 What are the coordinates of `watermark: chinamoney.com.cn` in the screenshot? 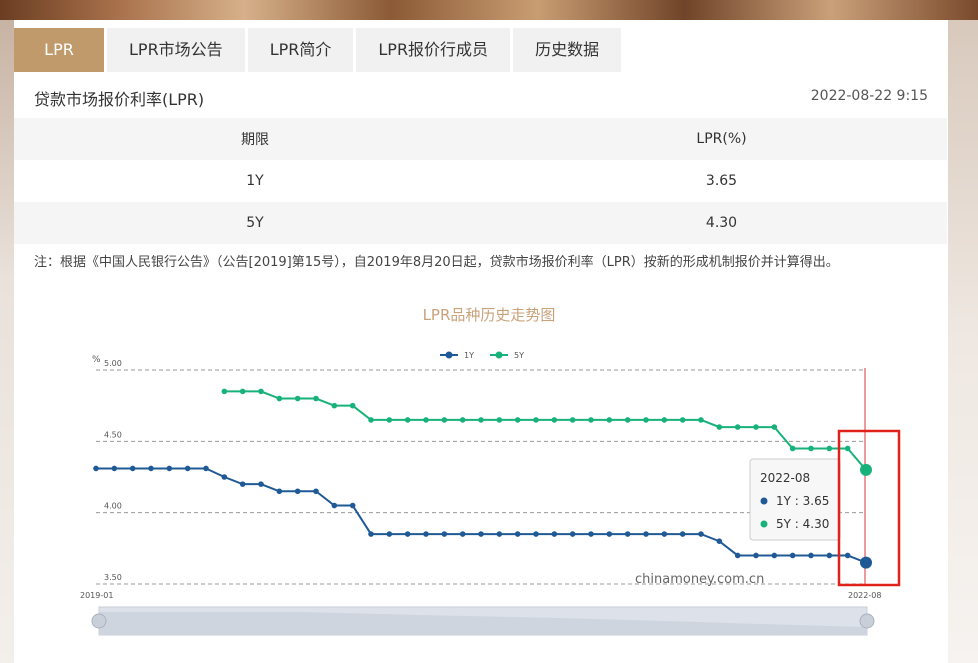 It's located at (699, 579).